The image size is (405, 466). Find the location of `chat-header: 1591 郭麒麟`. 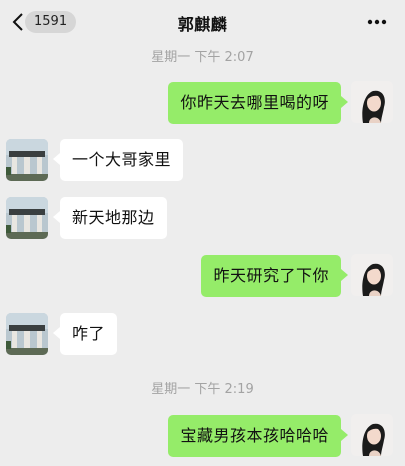

chat-header: 1591 郭麒麟 is located at coordinates (202, 22).